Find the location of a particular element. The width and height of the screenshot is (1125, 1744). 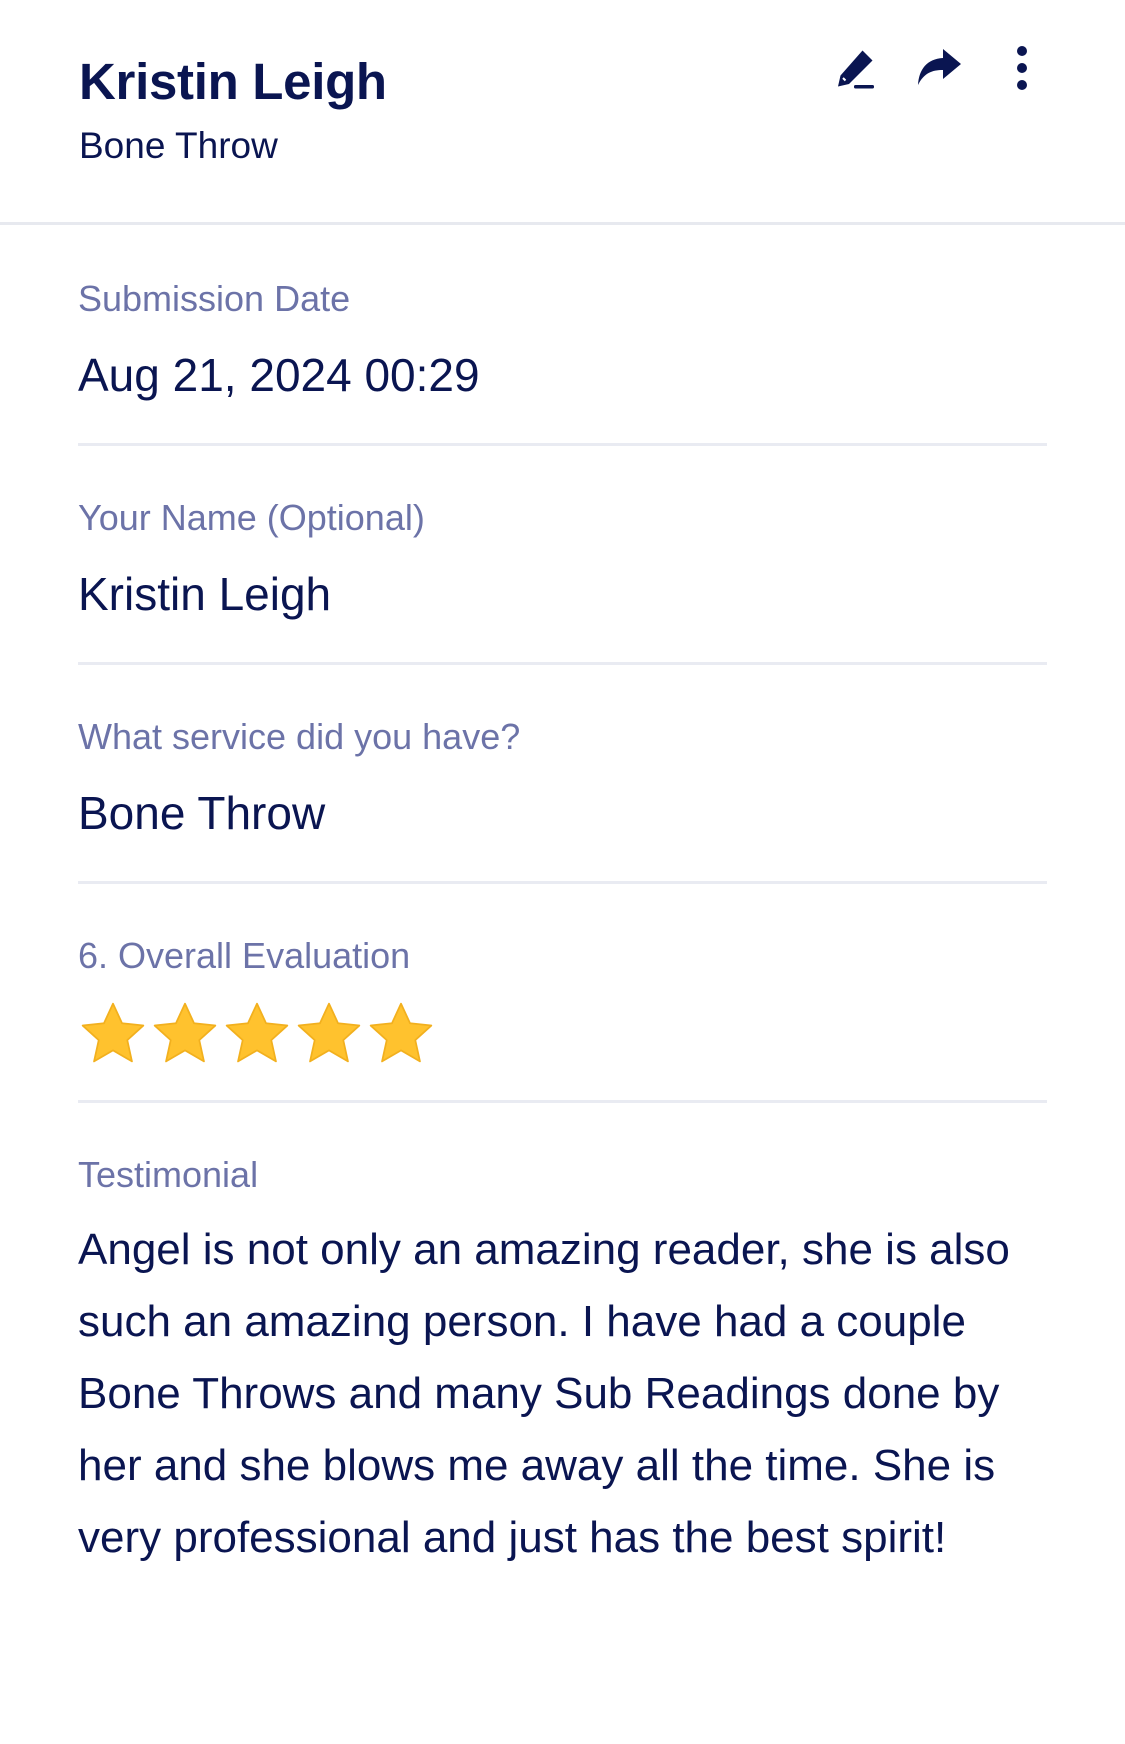

service-value: Bone Throw is located at coordinates (202, 813).